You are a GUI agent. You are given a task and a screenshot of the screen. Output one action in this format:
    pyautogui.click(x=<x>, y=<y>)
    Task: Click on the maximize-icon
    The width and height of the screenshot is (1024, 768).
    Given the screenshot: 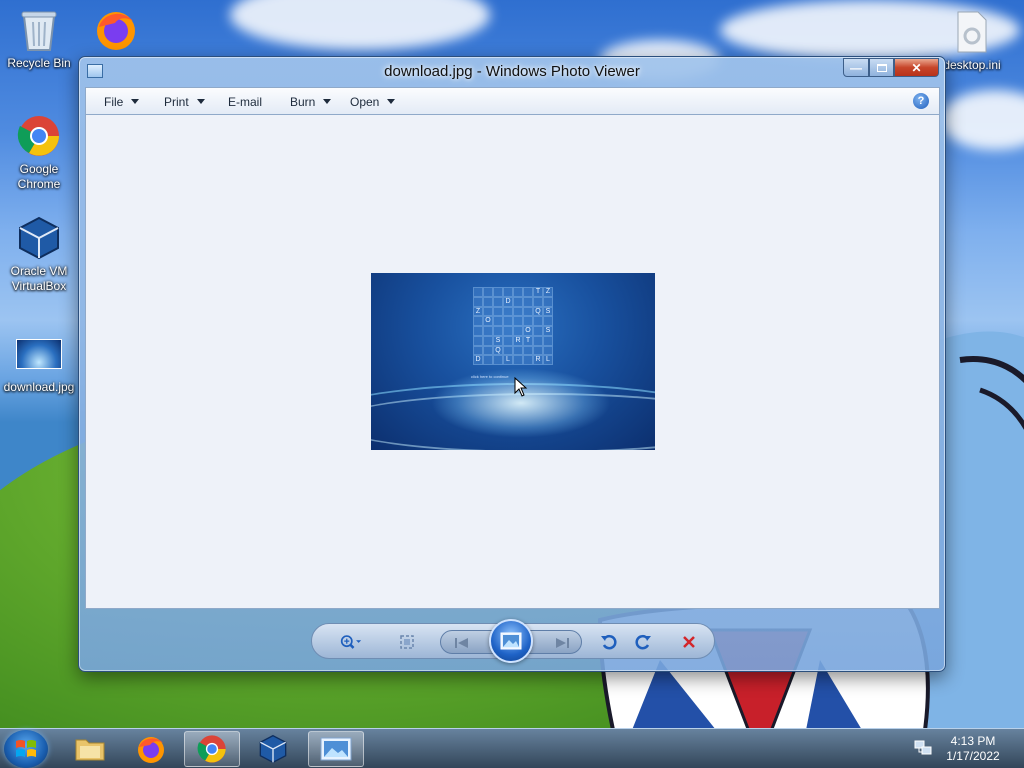 What is the action you would take?
    pyautogui.click(x=881, y=67)
    